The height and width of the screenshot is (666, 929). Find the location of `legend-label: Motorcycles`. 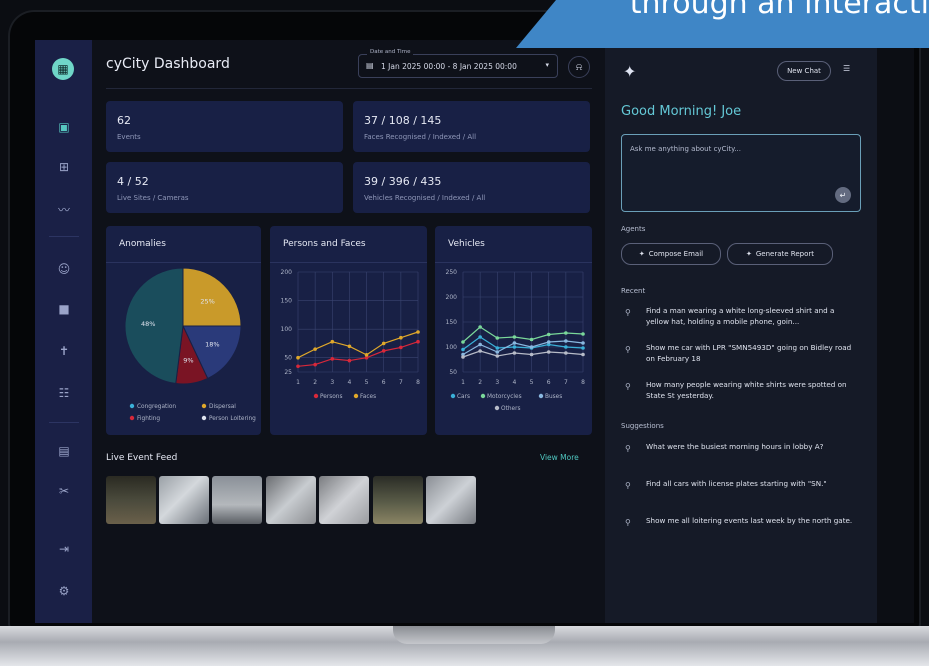

legend-label: Motorcycles is located at coordinates (504, 397).